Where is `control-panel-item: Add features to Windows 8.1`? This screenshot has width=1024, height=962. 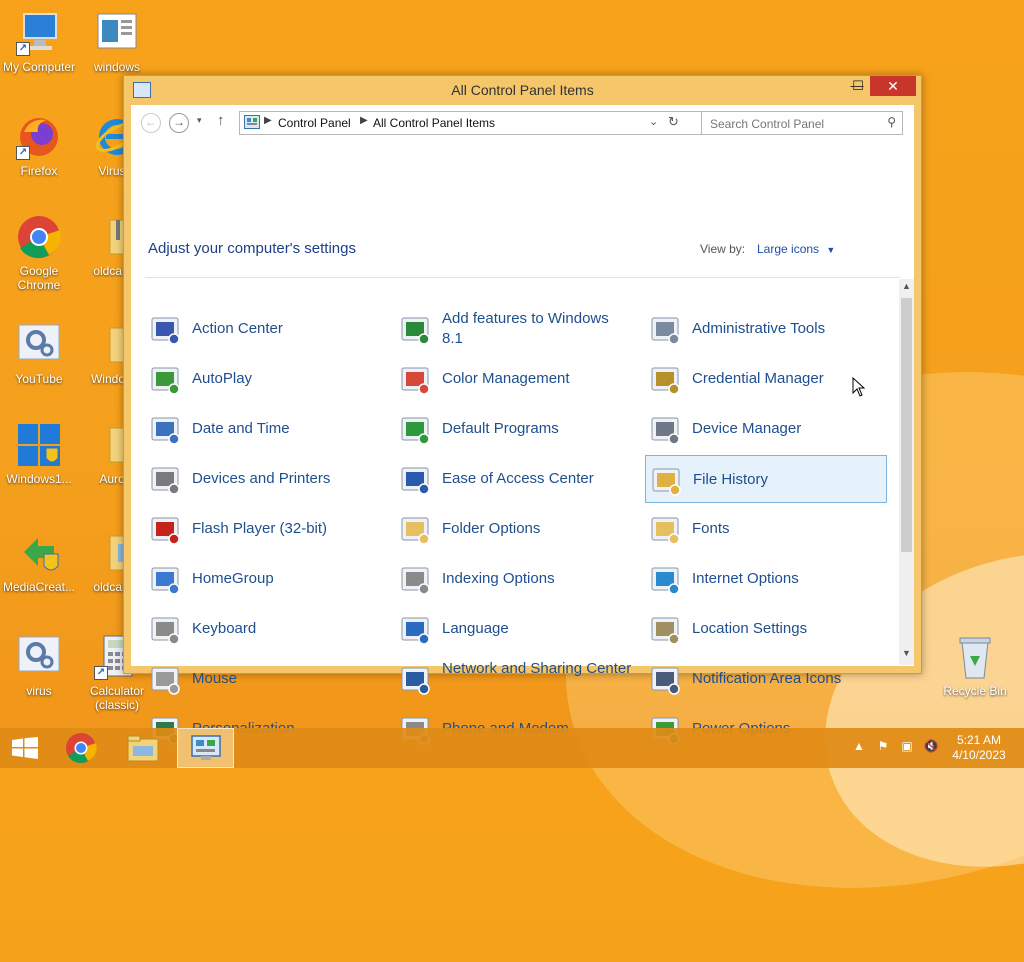
control-panel-item: Add features to Windows 8.1 is located at coordinates (516, 329).